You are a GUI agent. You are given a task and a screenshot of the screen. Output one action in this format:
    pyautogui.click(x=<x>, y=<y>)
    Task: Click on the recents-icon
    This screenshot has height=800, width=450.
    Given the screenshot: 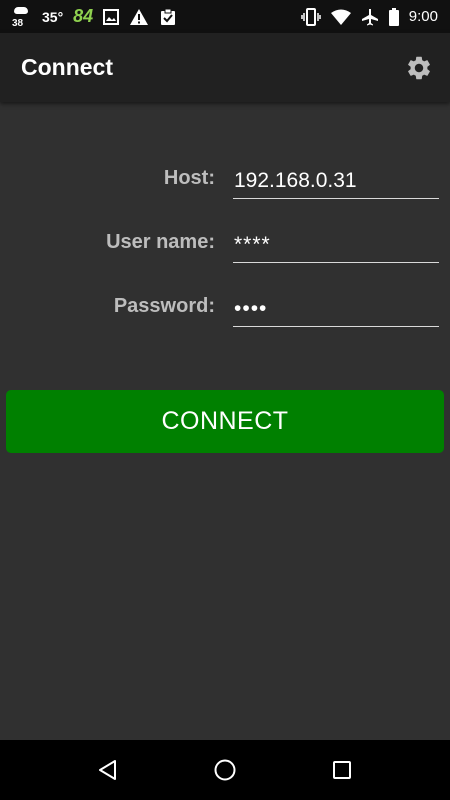 What is the action you would take?
    pyautogui.click(x=341, y=770)
    